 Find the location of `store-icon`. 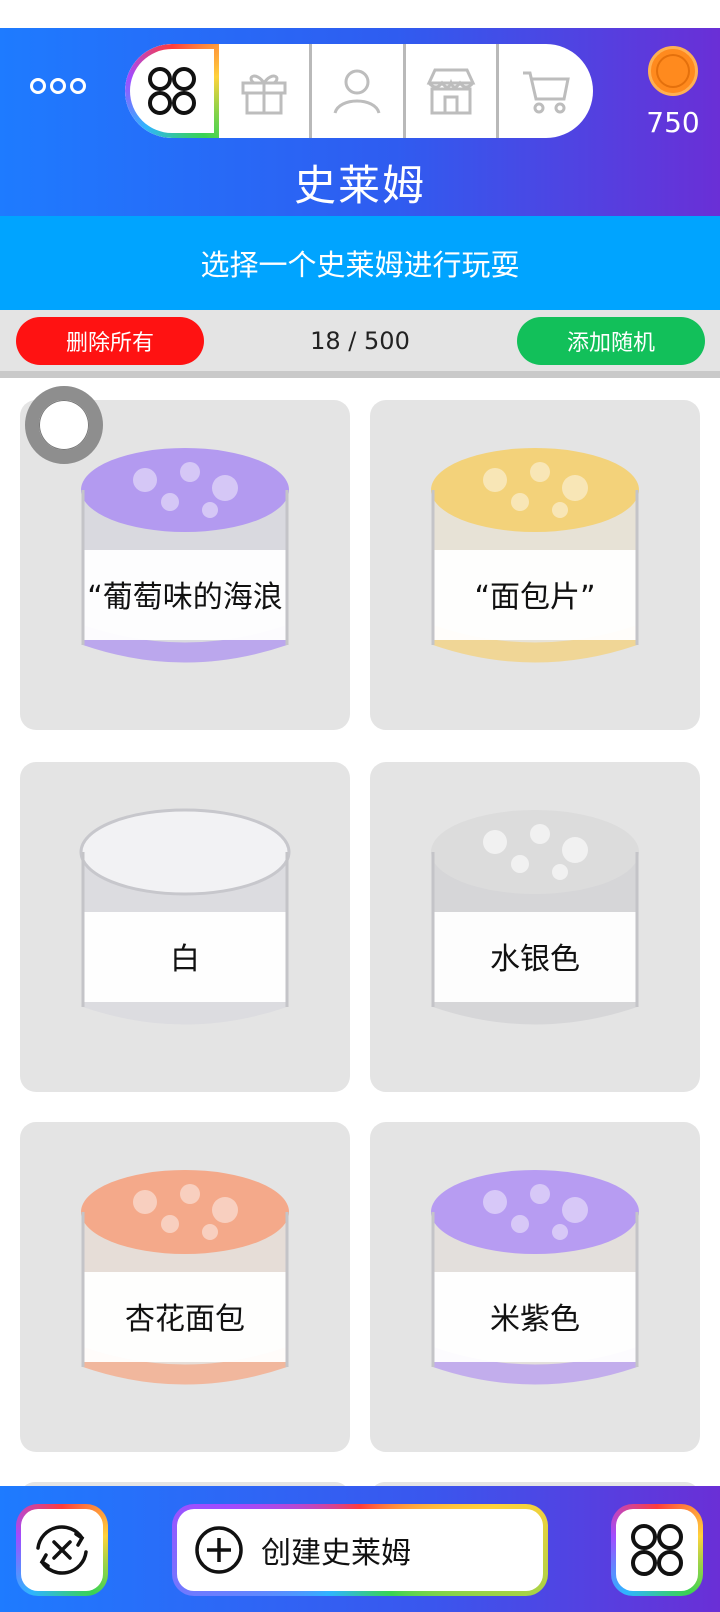

store-icon is located at coordinates (451, 91).